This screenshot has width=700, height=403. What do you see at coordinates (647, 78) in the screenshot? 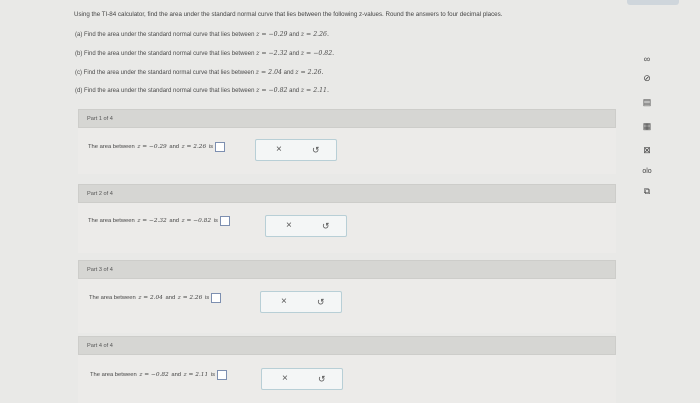
I see `no-sign-icon: ⊘` at bounding box center [647, 78].